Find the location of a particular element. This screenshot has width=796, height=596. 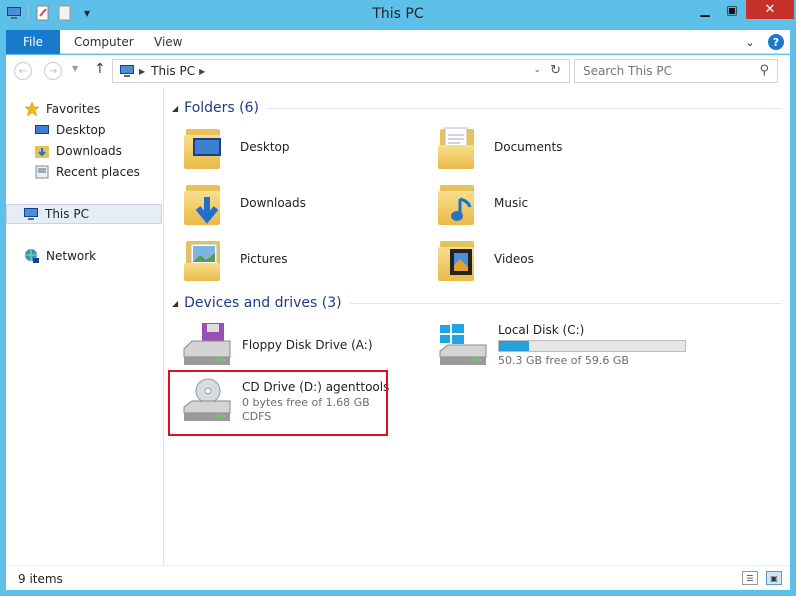

devices-group-header: ◢ Devices and drives (3) is located at coordinates (477, 303).